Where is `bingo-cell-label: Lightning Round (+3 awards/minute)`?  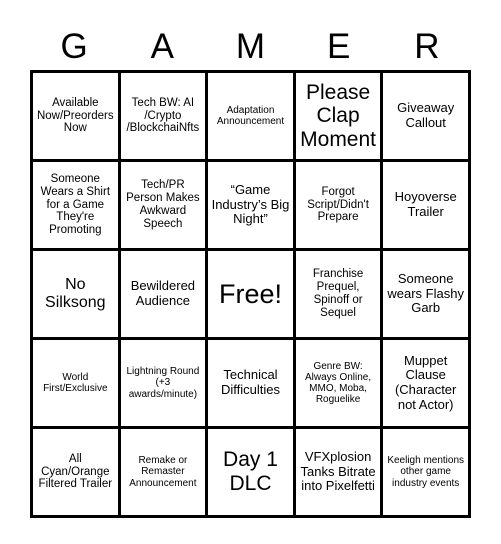
bingo-cell-label: Lightning Round (+3 awards/minute) is located at coordinates (163, 383).